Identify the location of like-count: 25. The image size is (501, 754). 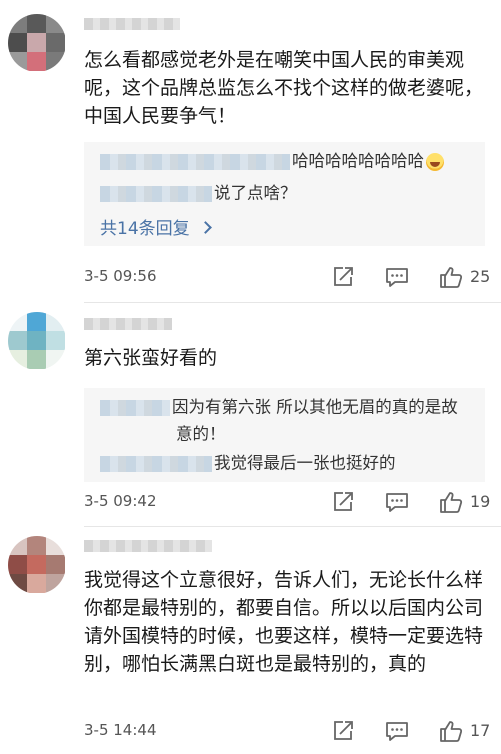
(480, 276).